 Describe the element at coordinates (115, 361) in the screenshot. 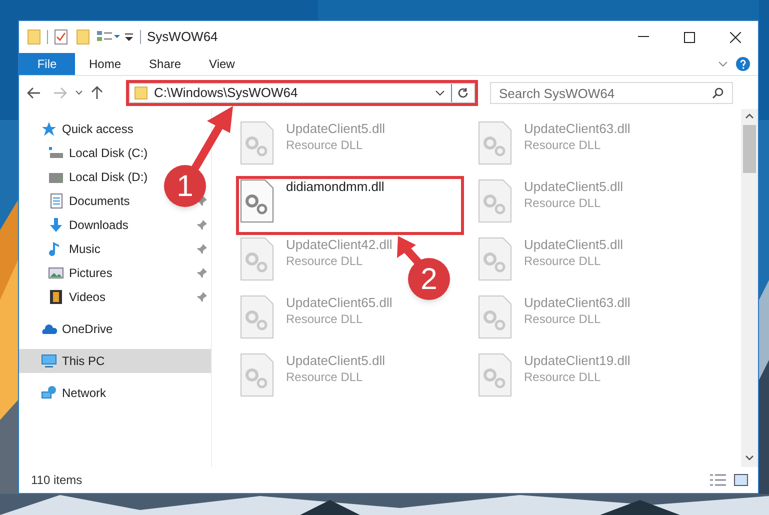

I see `nav-item: This PC` at that location.